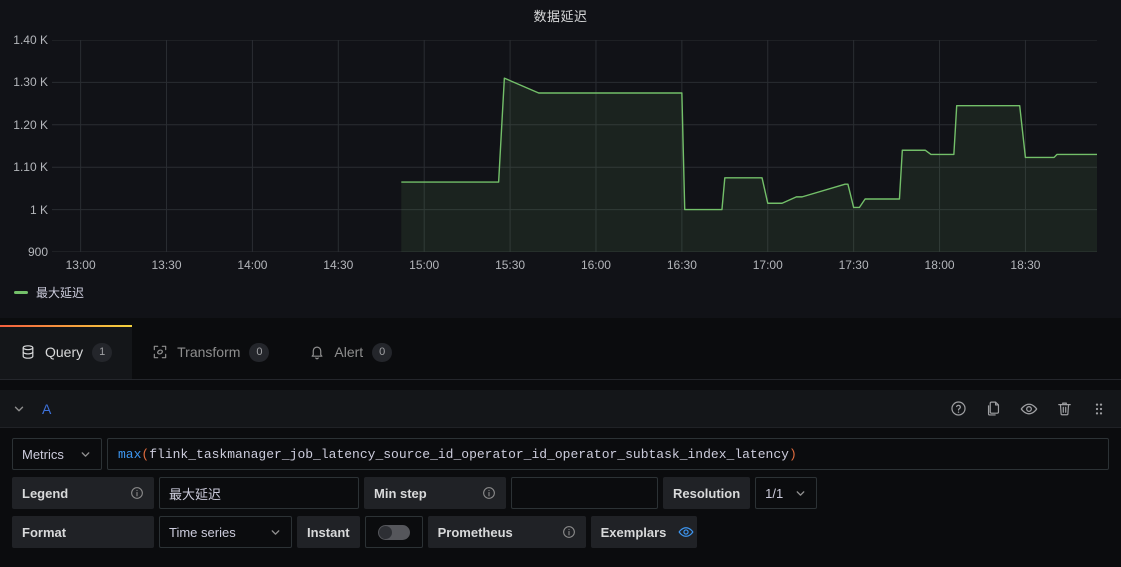 This screenshot has width=1121, height=567. What do you see at coordinates (1099, 409) in the screenshot?
I see `drag-handle-icon` at bounding box center [1099, 409].